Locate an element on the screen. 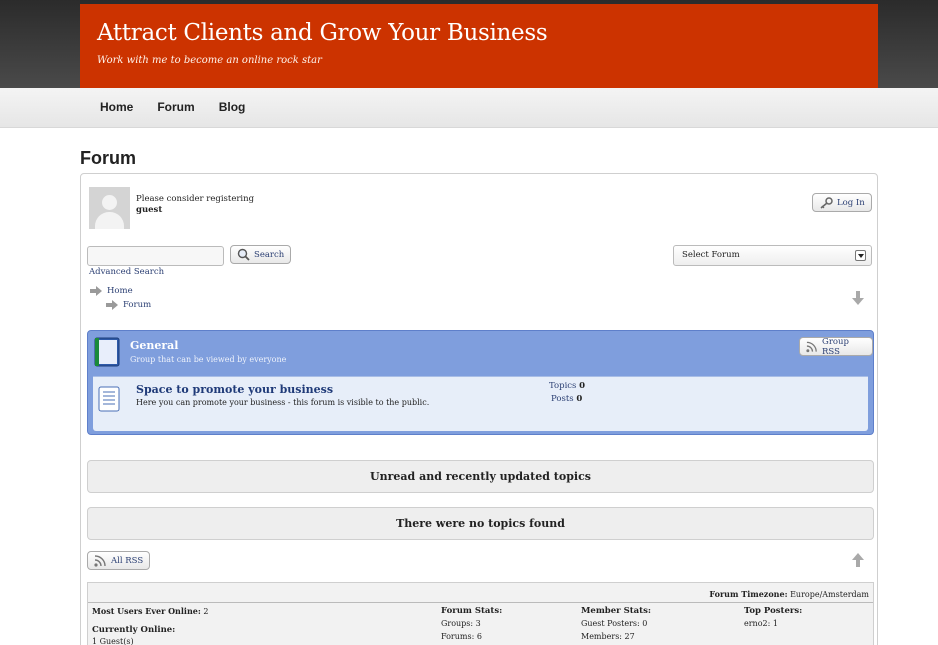 This screenshot has width=938, height=645. register-message: Please consider registering is located at coordinates (195, 199).